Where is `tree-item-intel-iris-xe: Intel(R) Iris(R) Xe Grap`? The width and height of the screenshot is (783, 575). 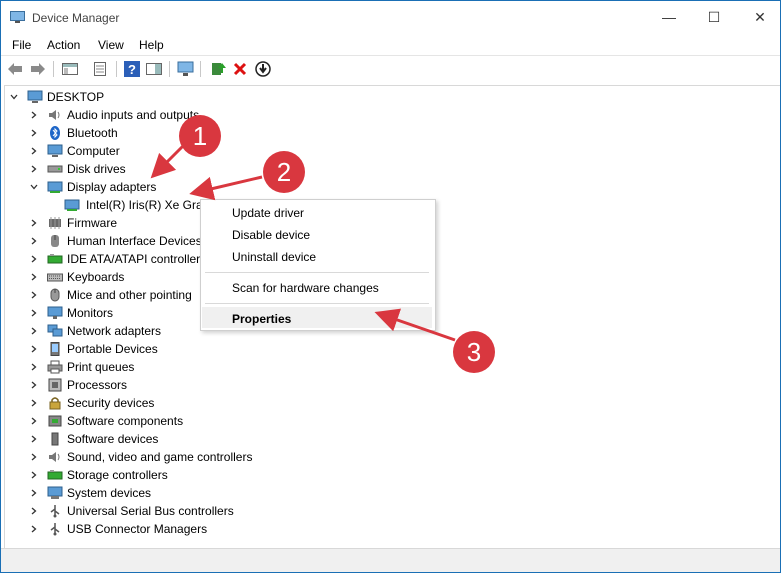
tree-item-intel-iris-xe: Intel(R) Iris(R) Xe Grap is located at coordinates (136, 205).